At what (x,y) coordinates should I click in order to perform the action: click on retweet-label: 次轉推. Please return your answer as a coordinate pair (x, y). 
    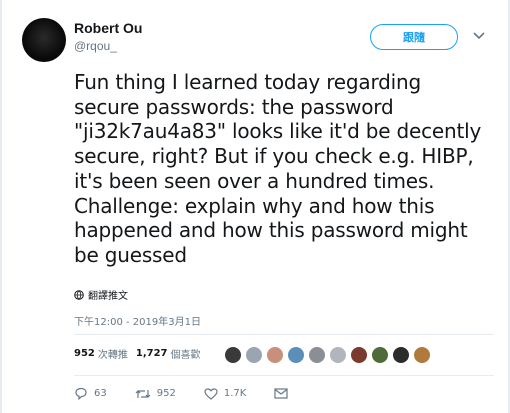
    Looking at the image, I should click on (113, 353).